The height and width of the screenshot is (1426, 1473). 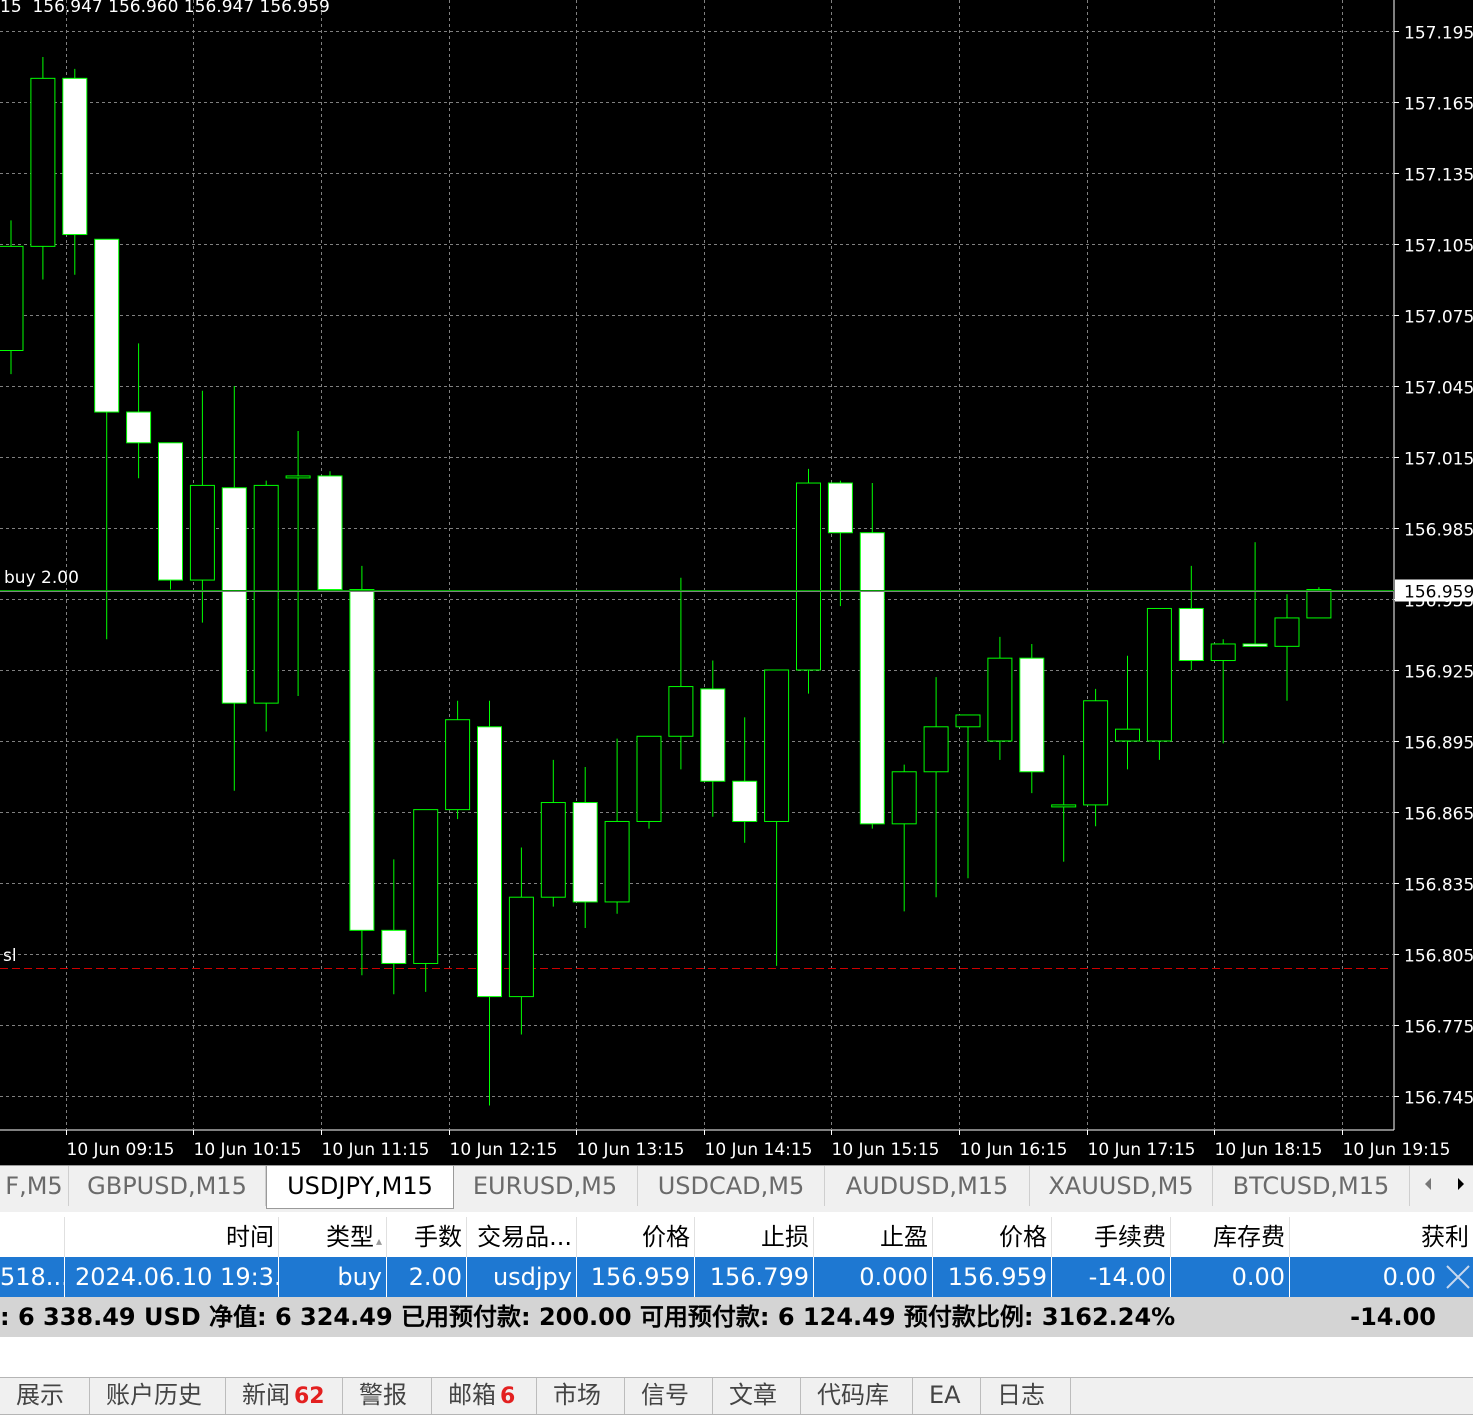 What do you see at coordinates (1311, 1186) in the screenshot?
I see `symbol-tab: BTCUSD,M15` at bounding box center [1311, 1186].